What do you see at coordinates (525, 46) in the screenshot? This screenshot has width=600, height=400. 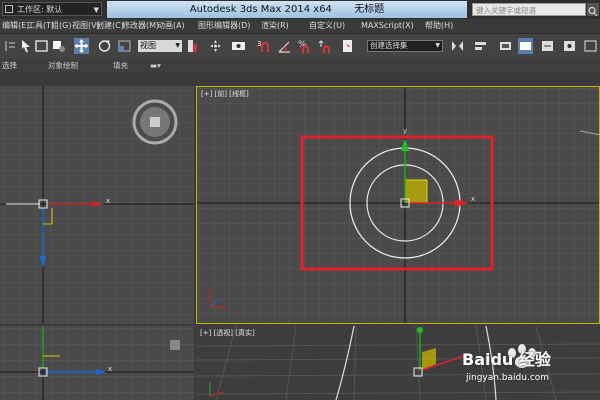 I see `graphite-ribbon-icon` at bounding box center [525, 46].